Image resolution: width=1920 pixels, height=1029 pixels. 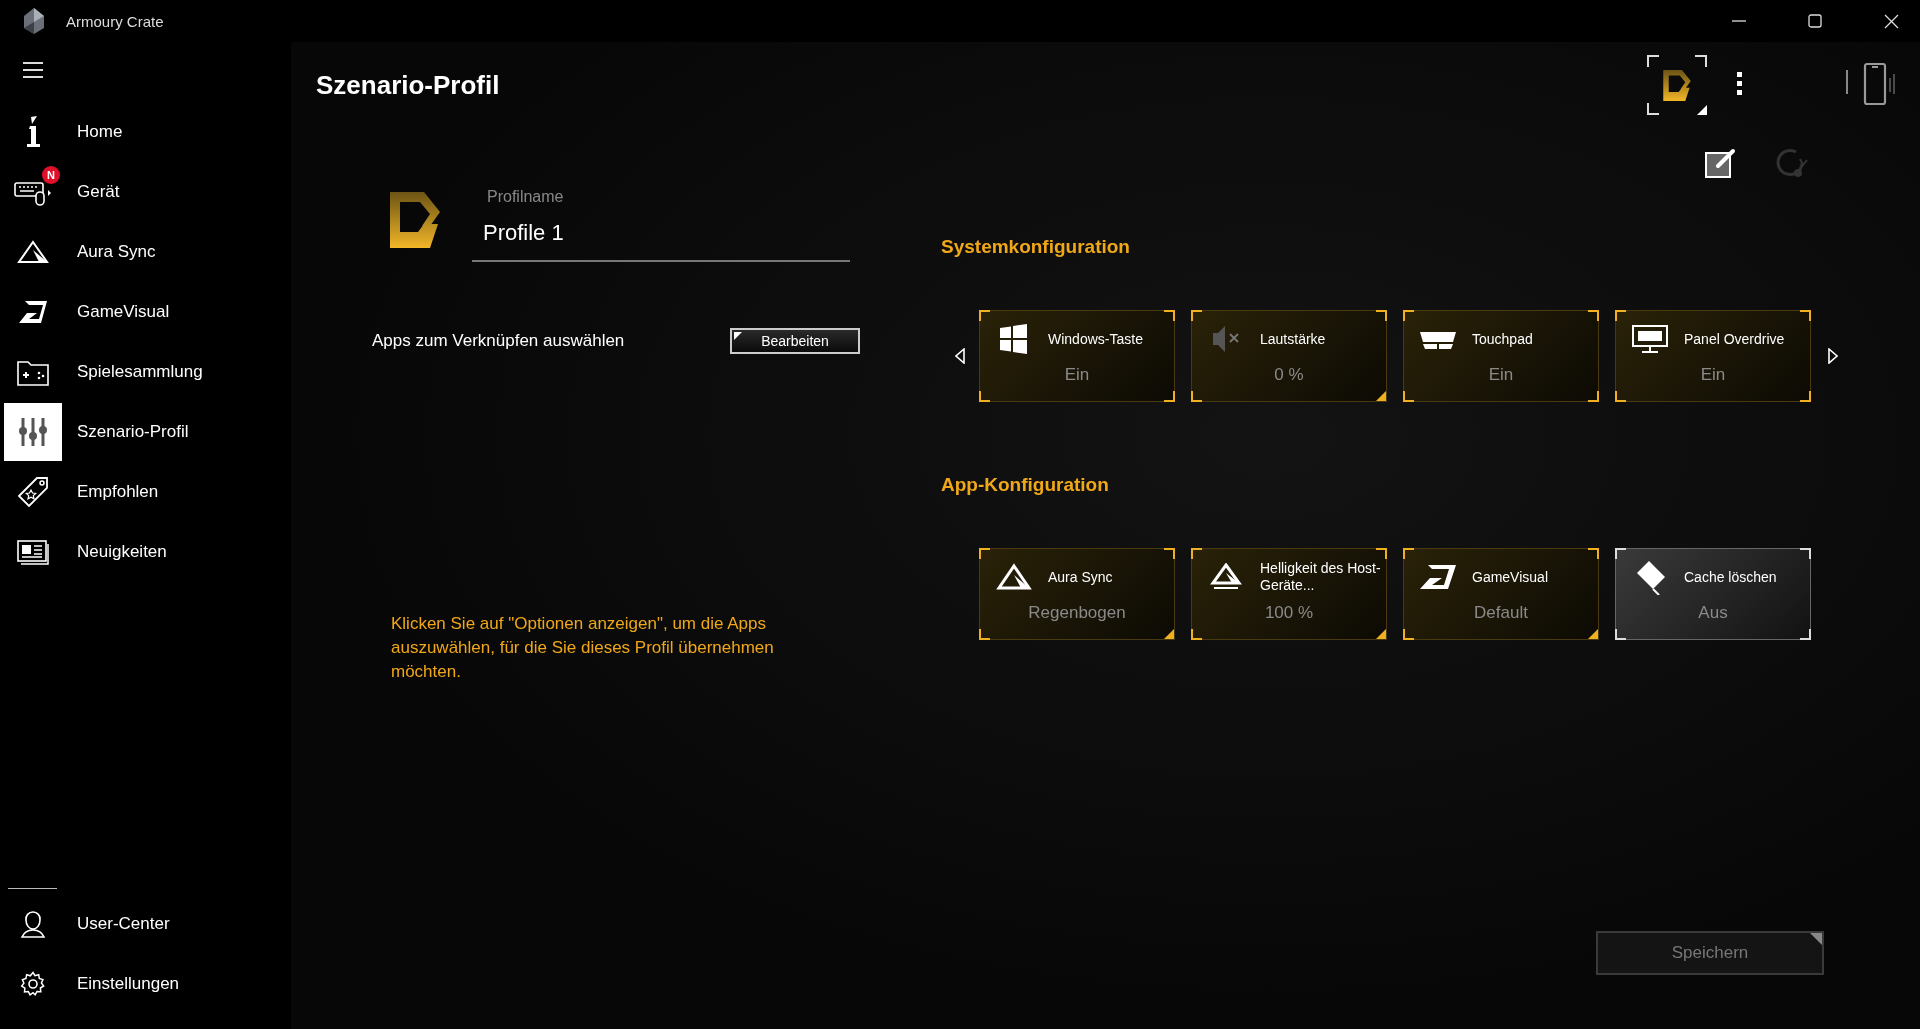 I want to click on nav-item: GameVisual, so click(x=123, y=312).